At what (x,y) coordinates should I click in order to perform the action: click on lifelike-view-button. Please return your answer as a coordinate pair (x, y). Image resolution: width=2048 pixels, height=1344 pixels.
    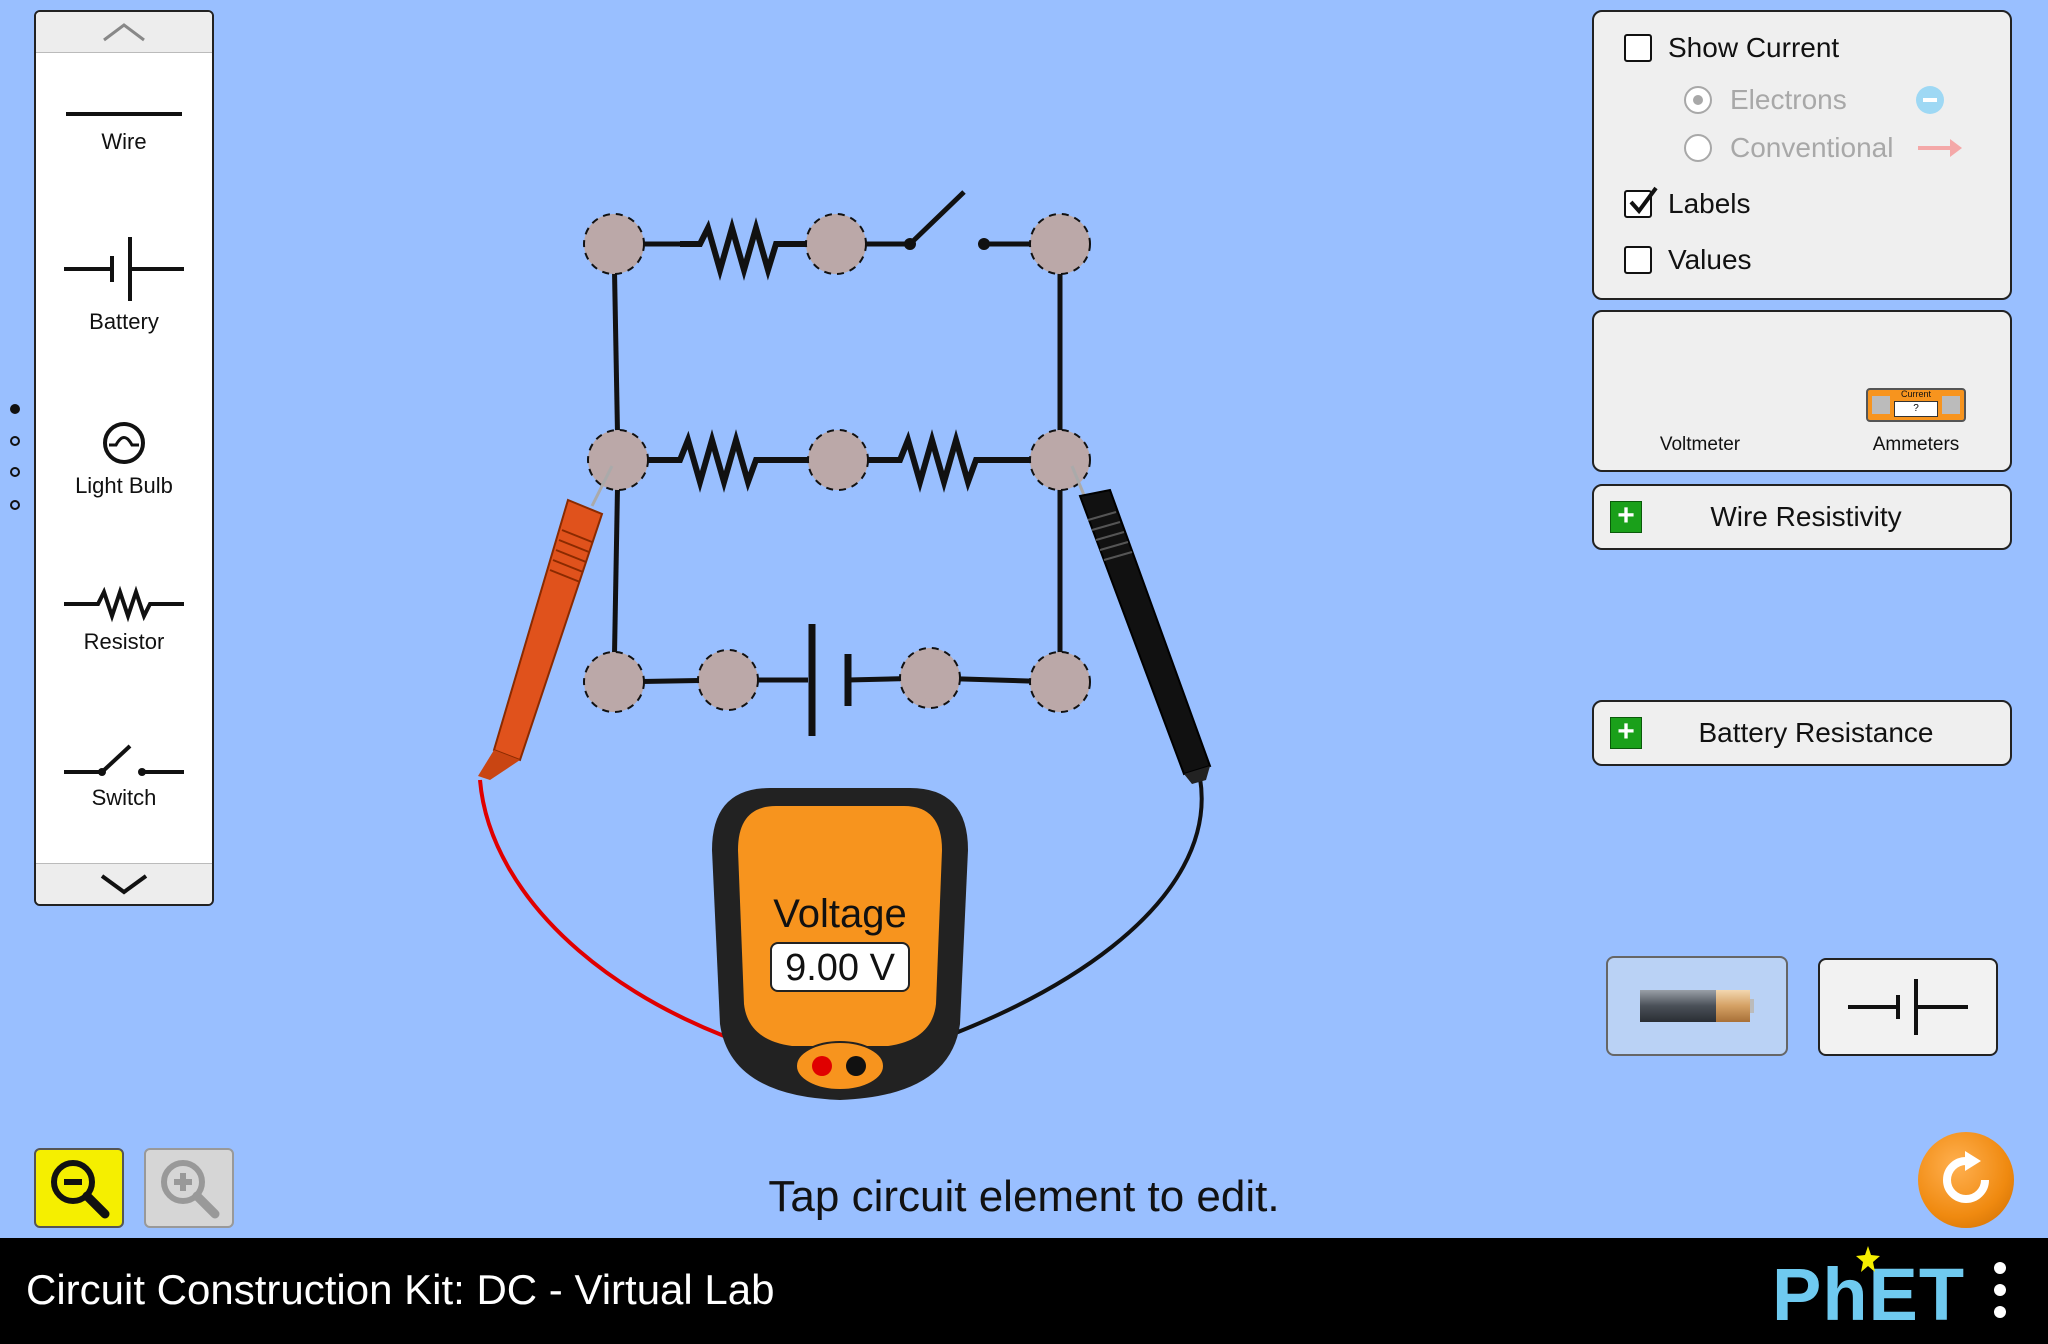
    Looking at the image, I should click on (1697, 1006).